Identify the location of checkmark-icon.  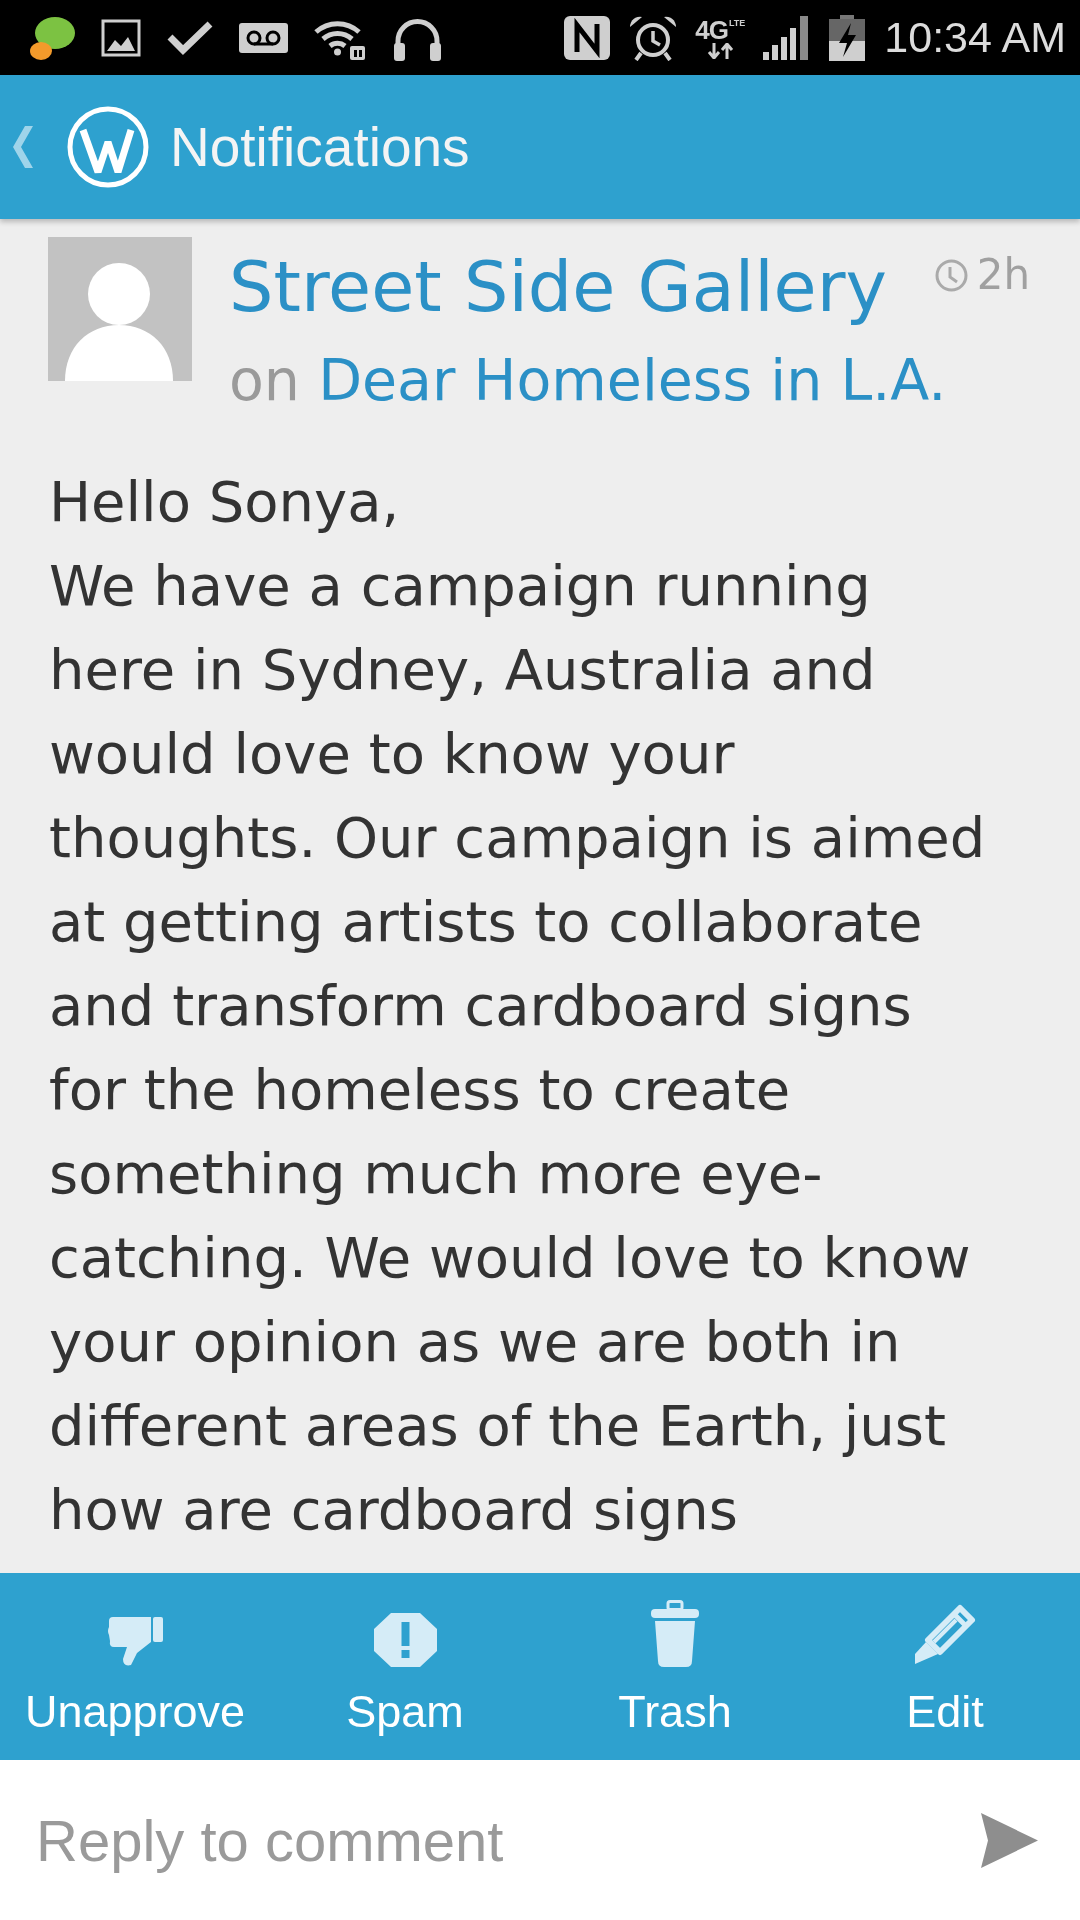
(190, 37).